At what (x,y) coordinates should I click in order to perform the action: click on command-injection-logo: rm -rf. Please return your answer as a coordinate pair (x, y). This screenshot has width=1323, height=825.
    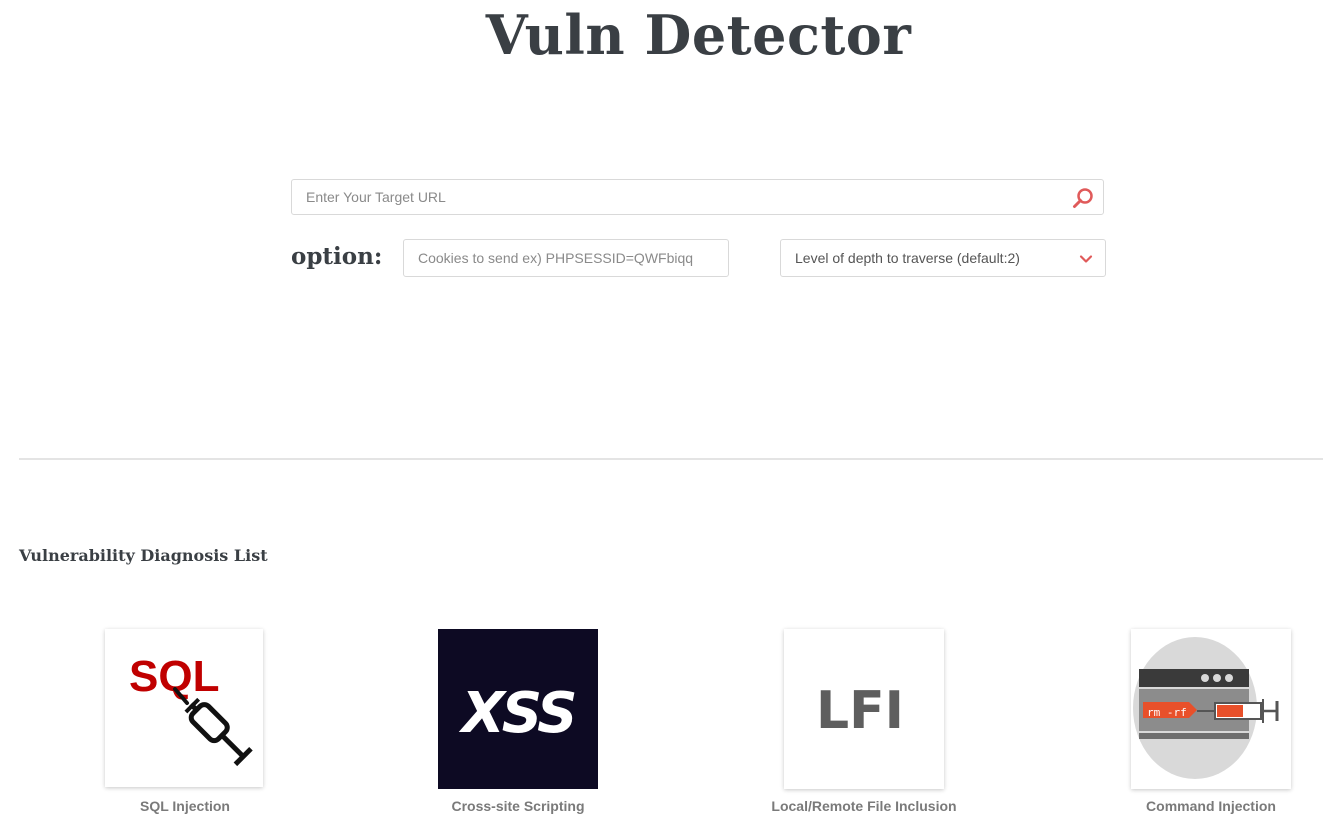
    Looking at the image, I should click on (1211, 709).